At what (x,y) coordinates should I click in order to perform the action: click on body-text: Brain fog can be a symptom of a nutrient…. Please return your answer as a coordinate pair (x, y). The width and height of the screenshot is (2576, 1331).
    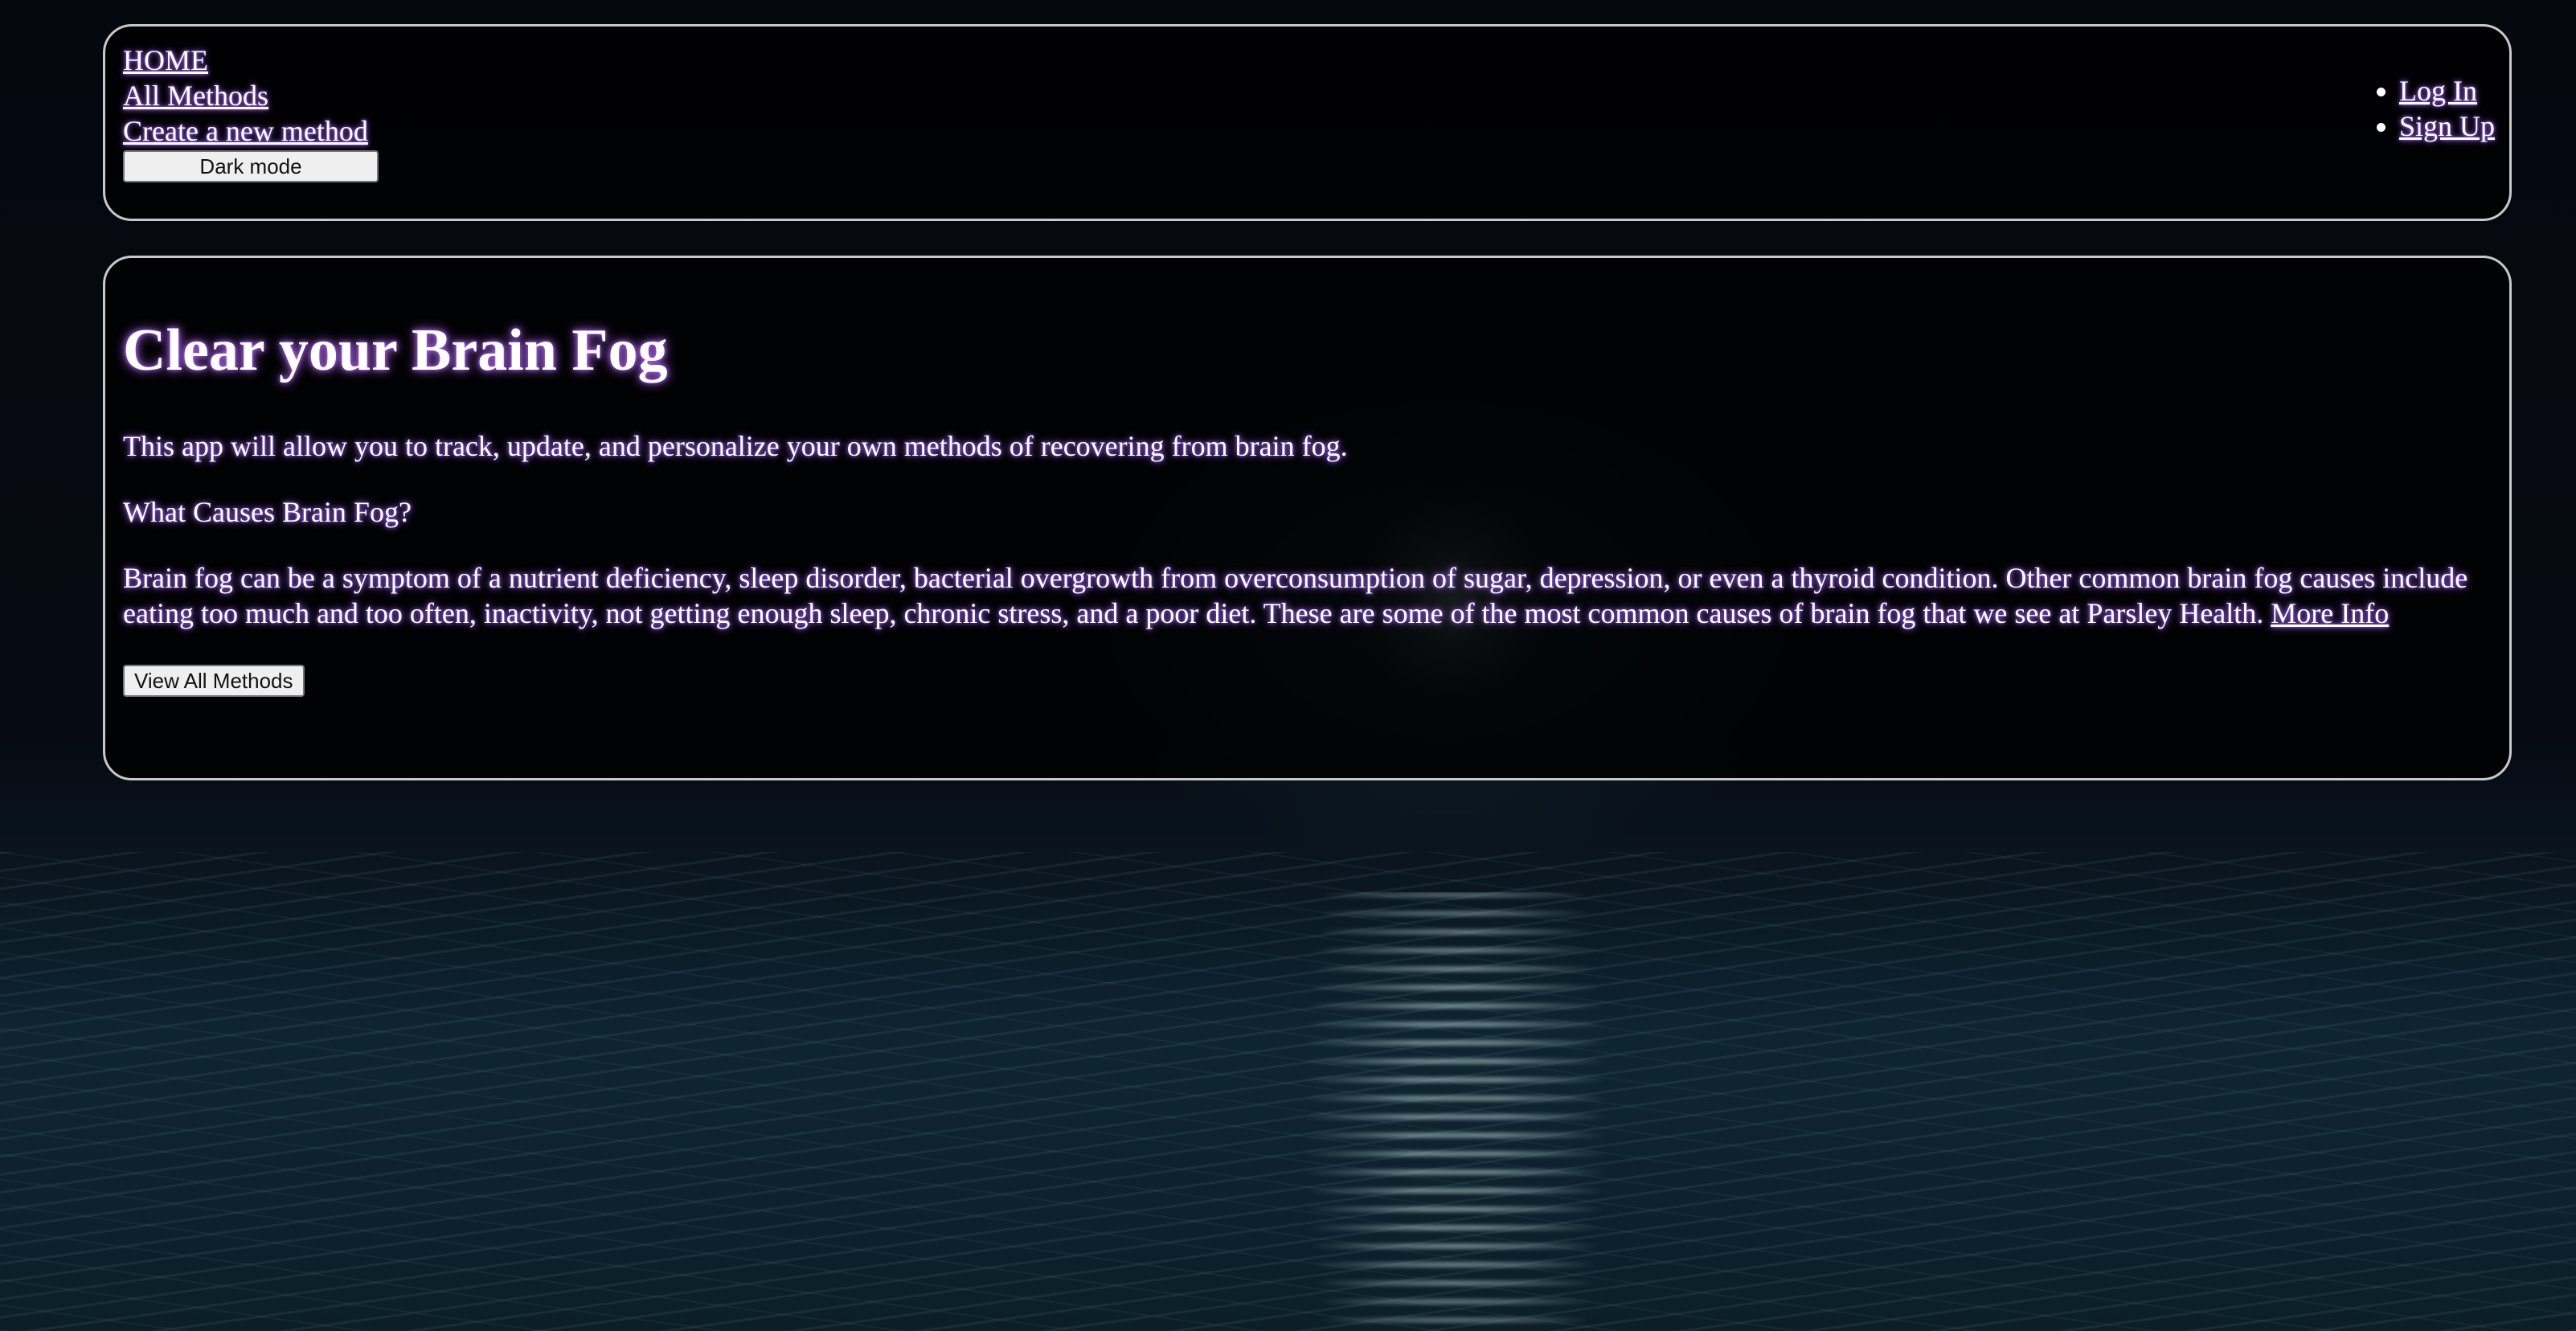
    Looking at the image, I should click on (1300, 595).